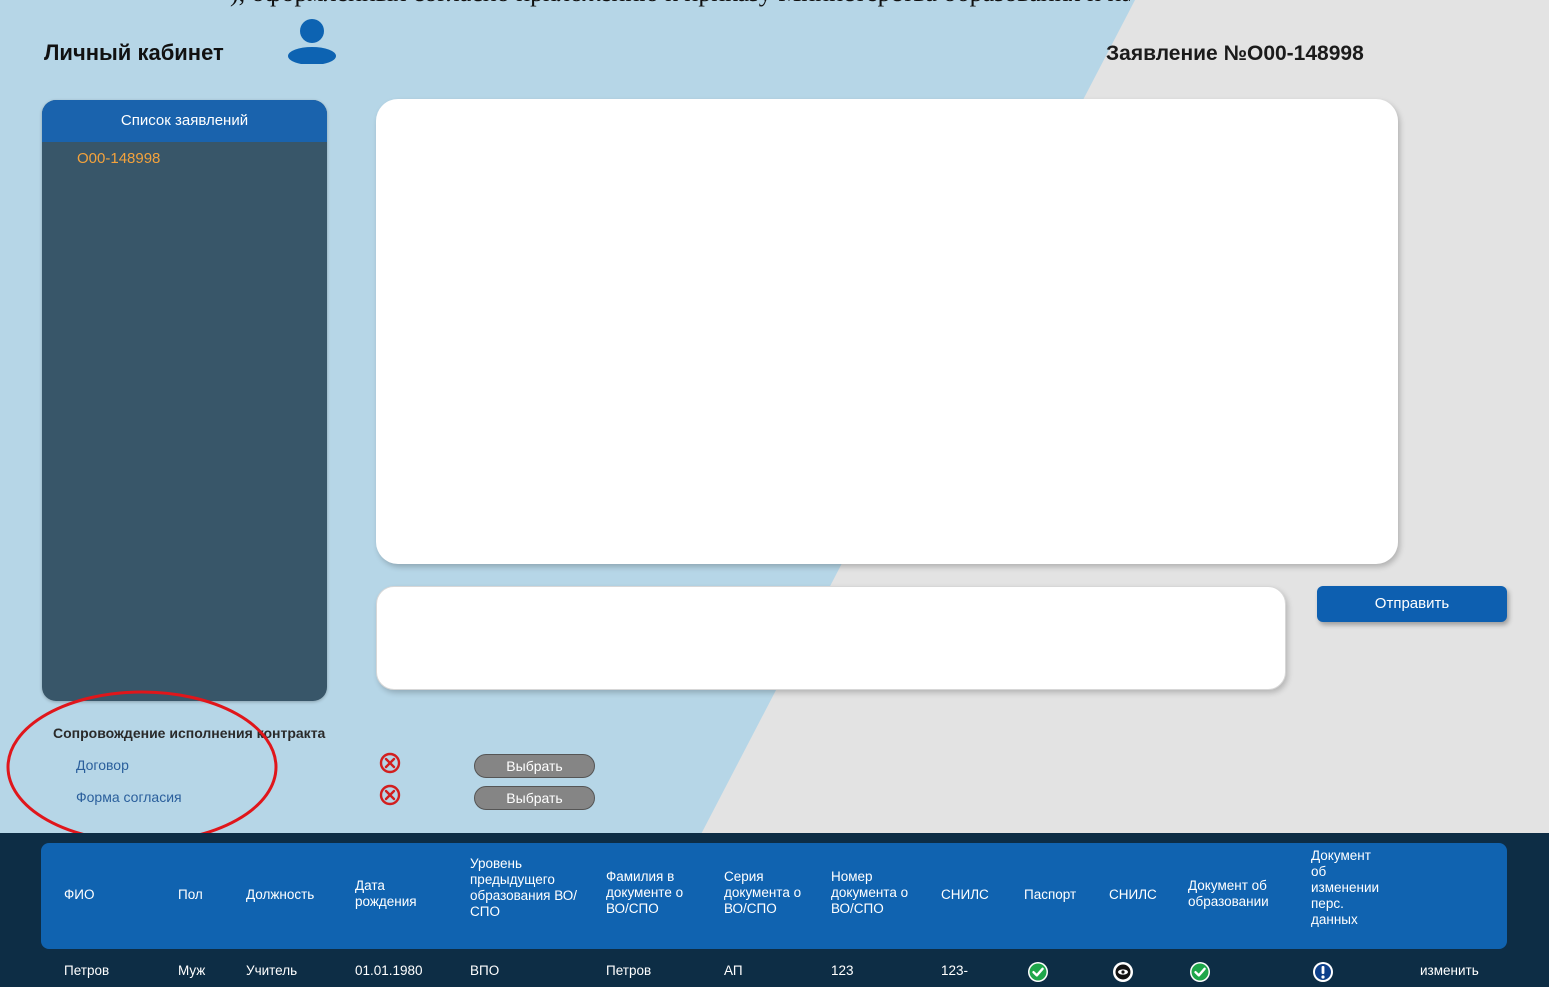 This screenshot has height=987, width=1549. I want to click on column-header-doc-number: Номер документа о ВО/СПО, so click(870, 892).